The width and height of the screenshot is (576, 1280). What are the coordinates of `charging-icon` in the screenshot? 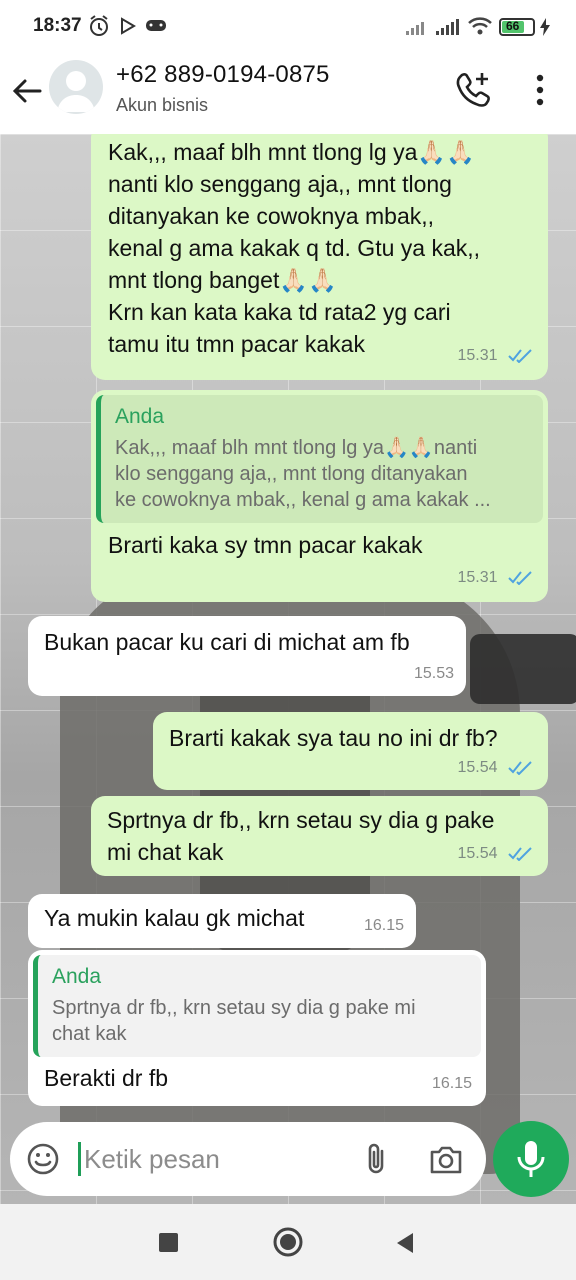 It's located at (545, 27).